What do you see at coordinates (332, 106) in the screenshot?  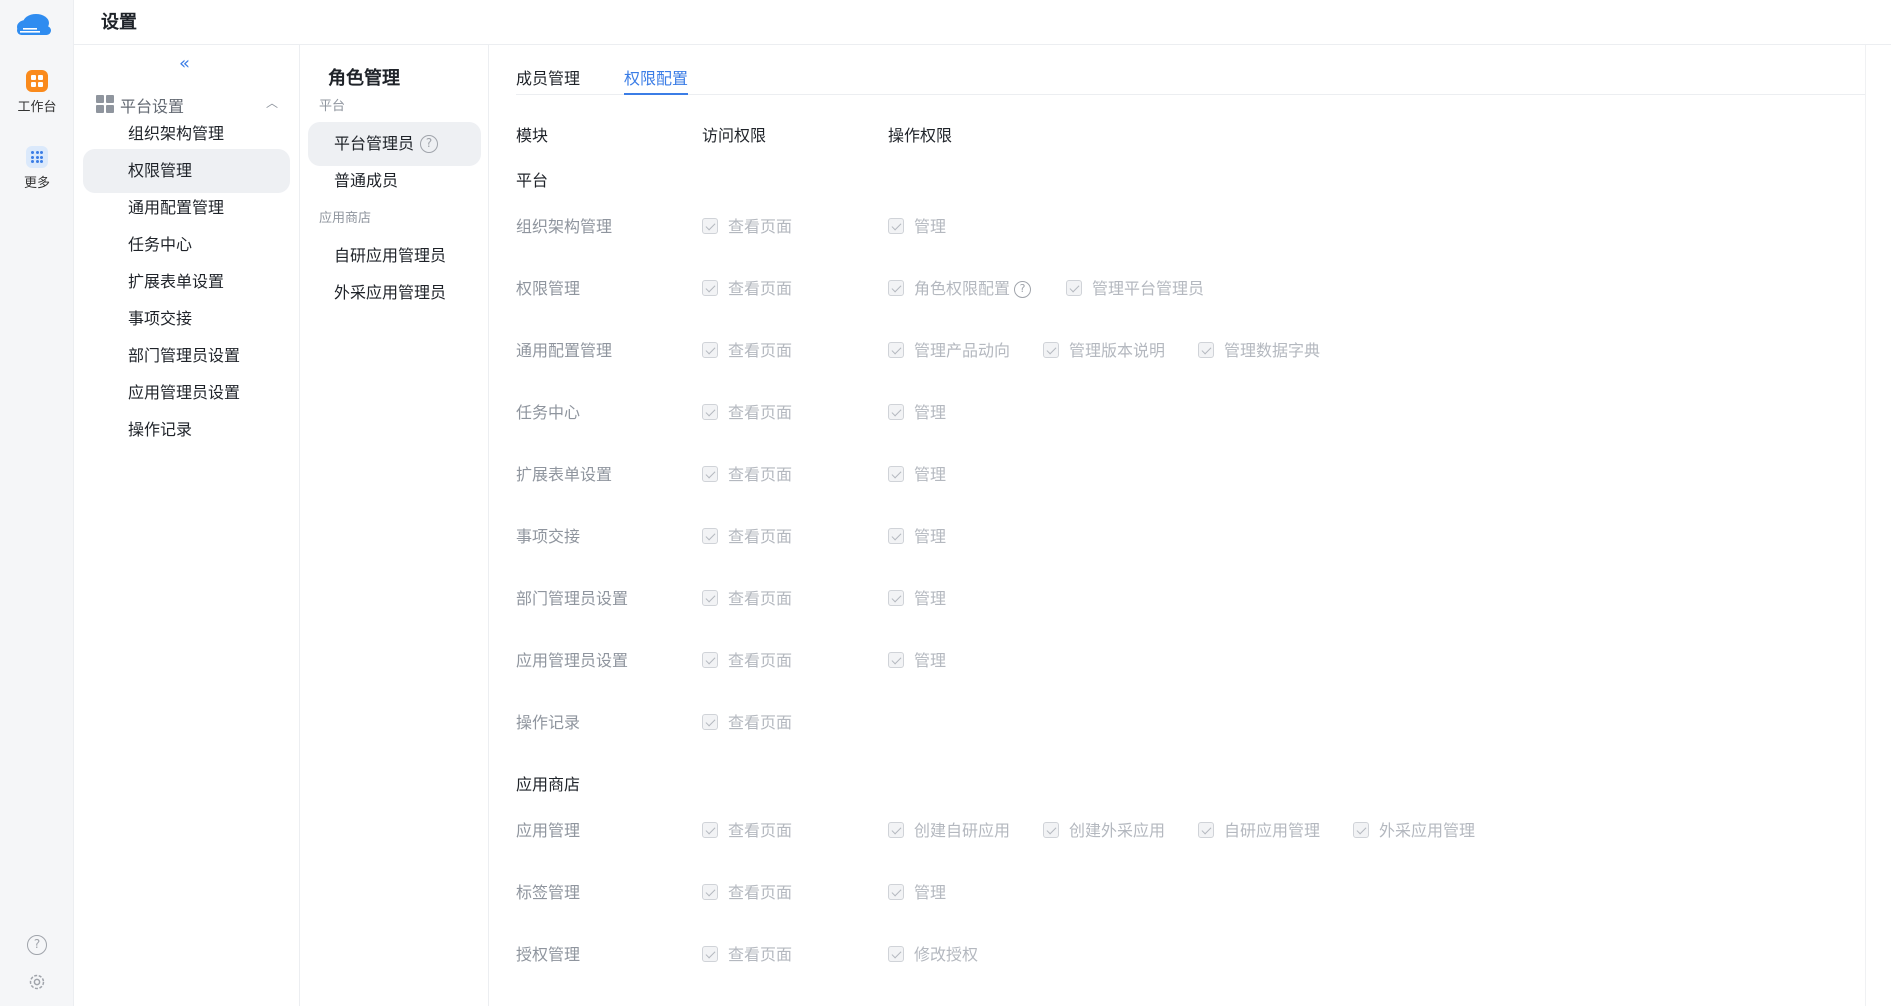 I see `role-section-platform: 平台` at bounding box center [332, 106].